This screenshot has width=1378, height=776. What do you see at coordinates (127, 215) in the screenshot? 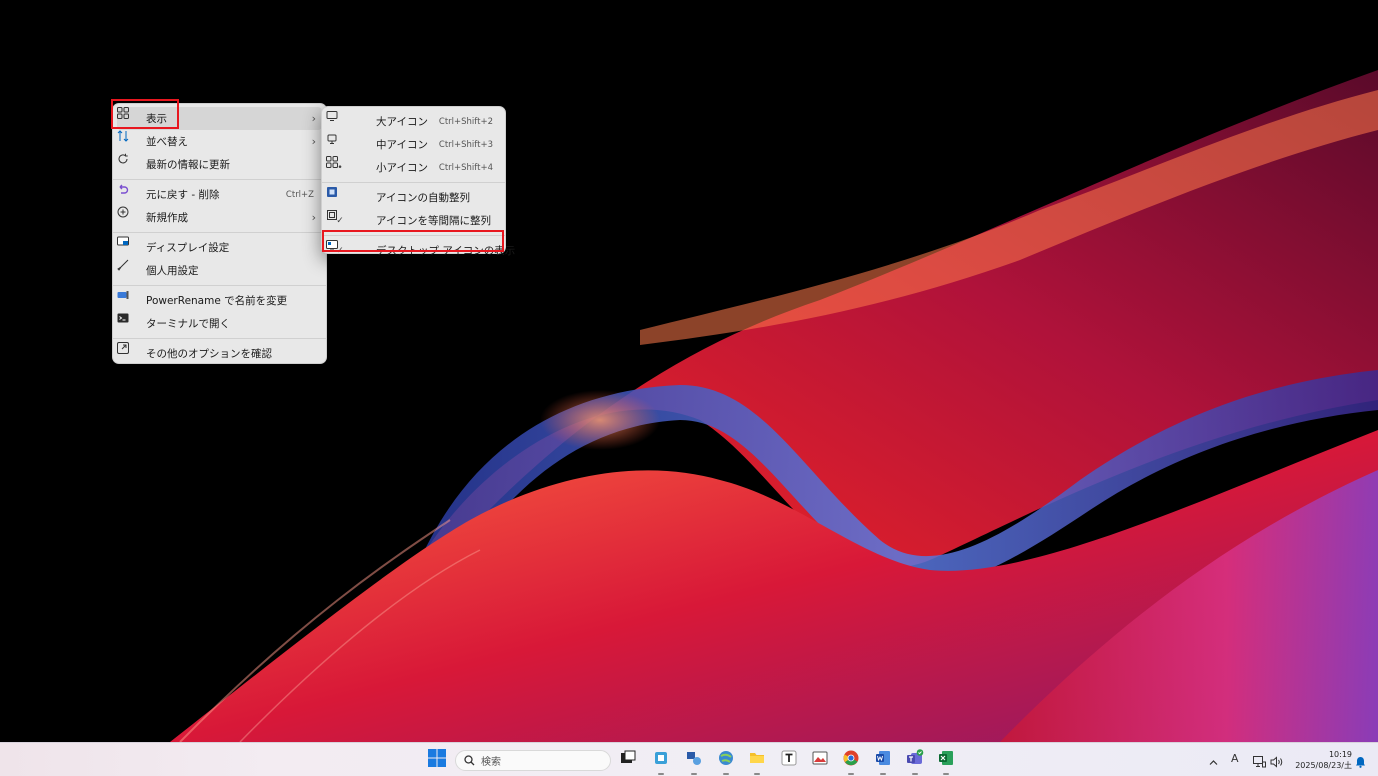
I see `new-icon` at bounding box center [127, 215].